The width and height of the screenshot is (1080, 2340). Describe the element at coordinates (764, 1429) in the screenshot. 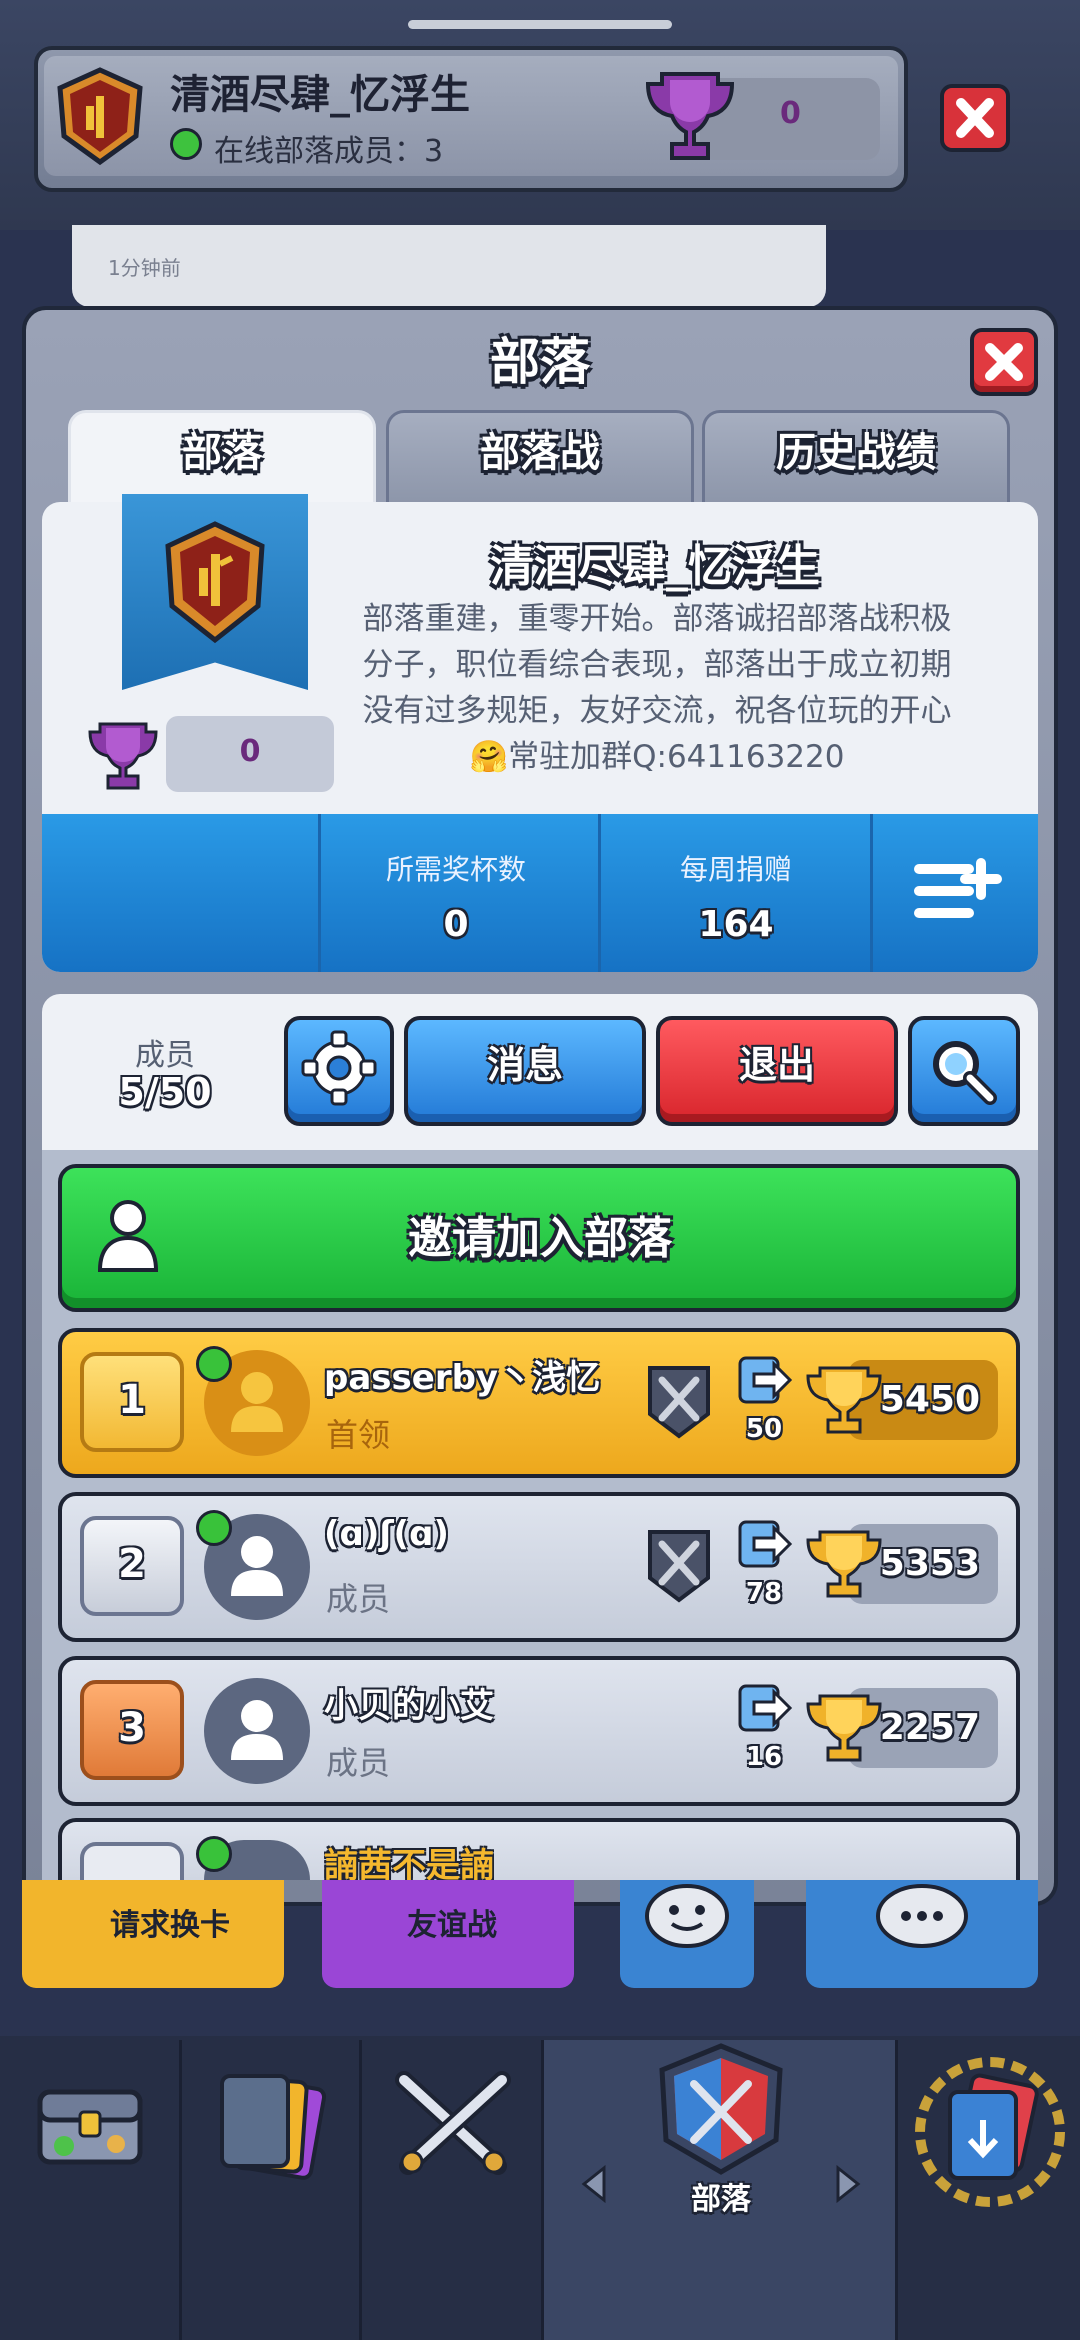

I see `member-donations: 50` at that location.